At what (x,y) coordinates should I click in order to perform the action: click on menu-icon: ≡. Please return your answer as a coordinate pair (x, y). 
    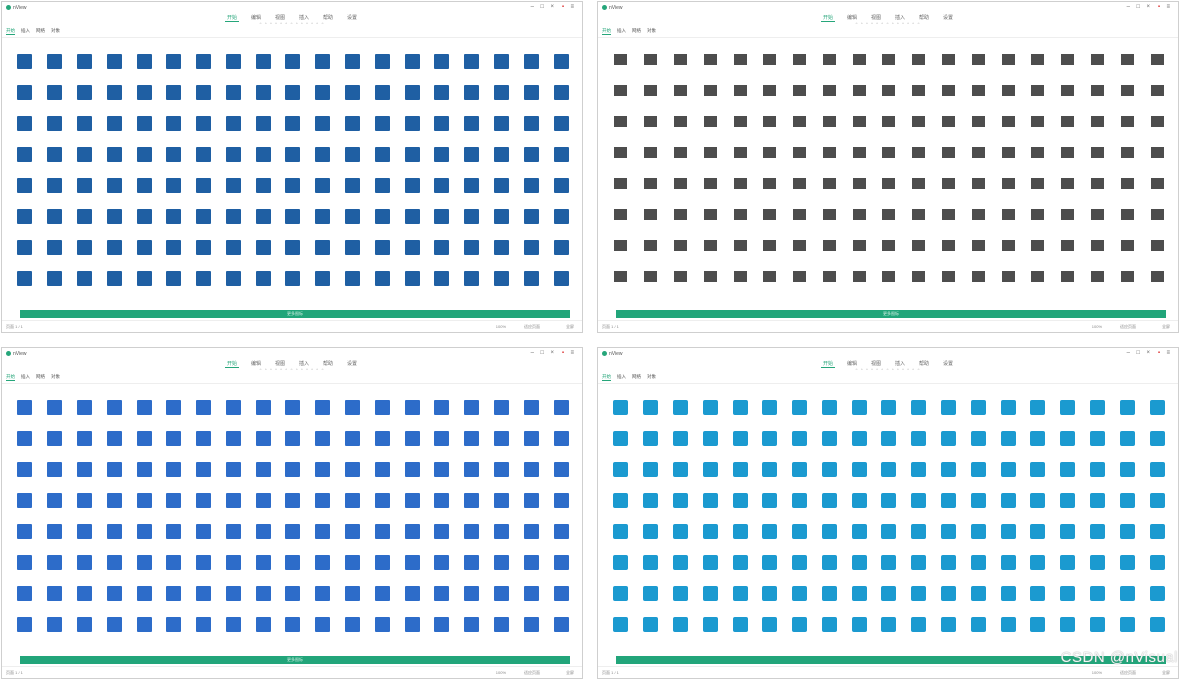
    Looking at the image, I should click on (1168, 7).